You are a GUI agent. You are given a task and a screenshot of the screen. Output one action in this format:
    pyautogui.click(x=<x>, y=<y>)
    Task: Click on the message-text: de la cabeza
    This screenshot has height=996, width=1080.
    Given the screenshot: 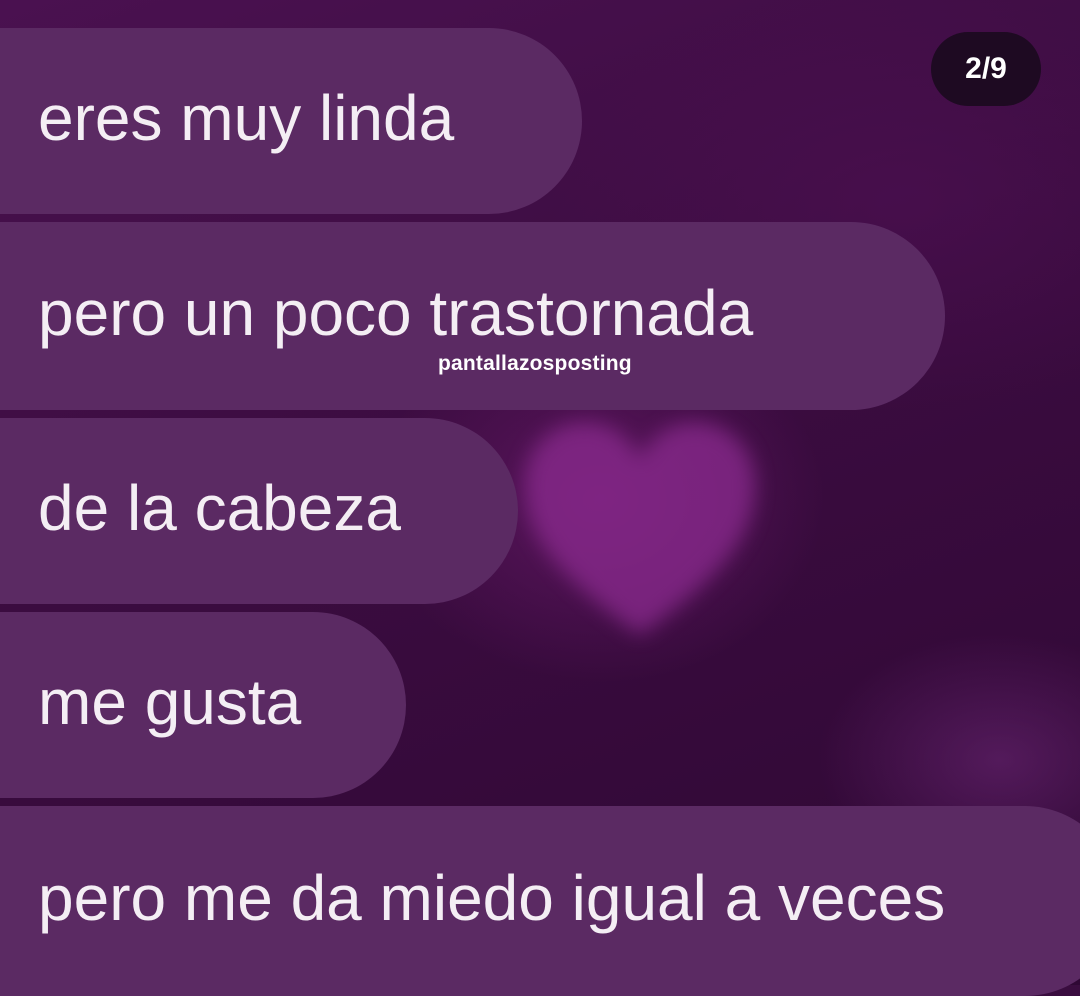 What is the action you would take?
    pyautogui.click(x=219, y=508)
    